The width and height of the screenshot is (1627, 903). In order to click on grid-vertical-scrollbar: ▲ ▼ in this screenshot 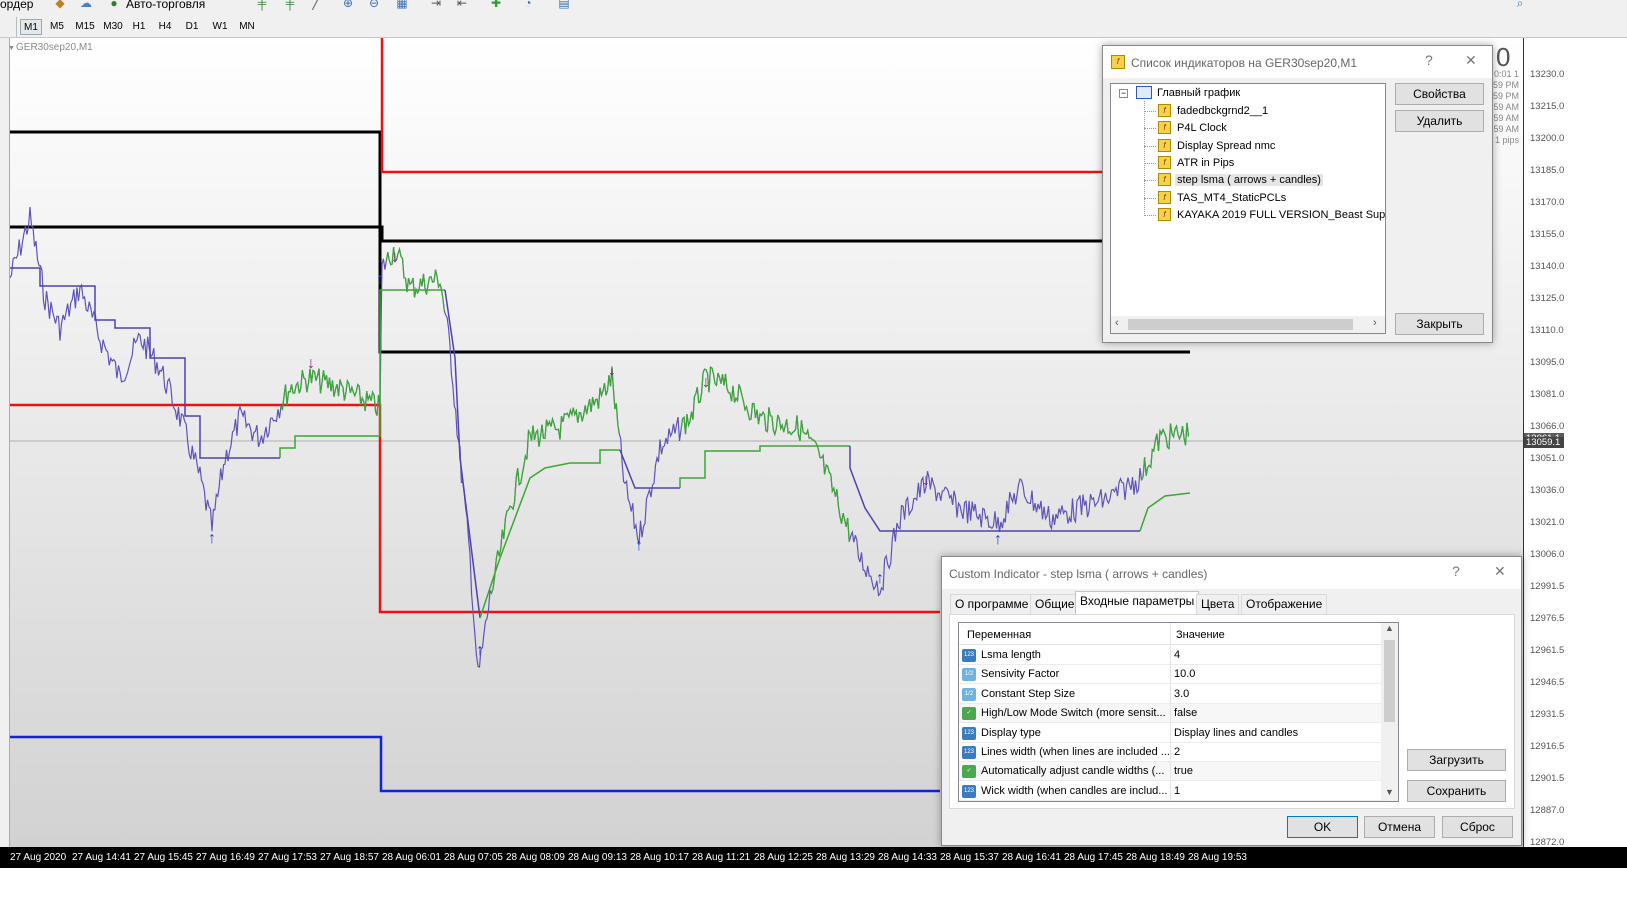, I will do `click(1389, 712)`.